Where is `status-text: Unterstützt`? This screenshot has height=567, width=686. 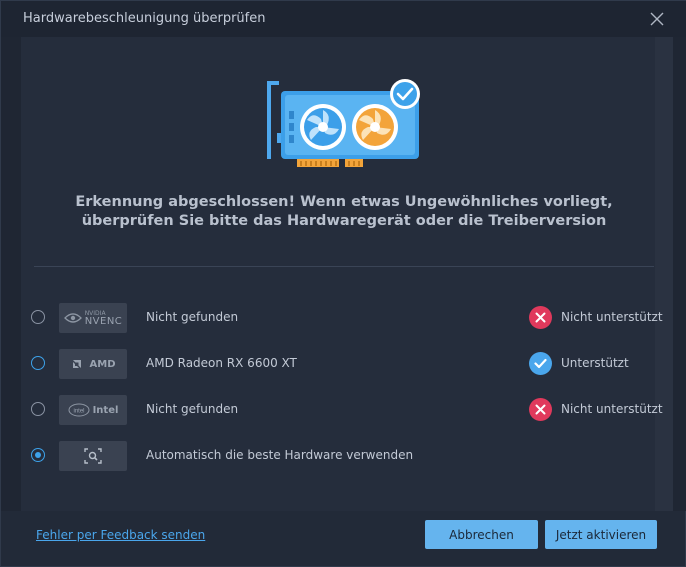
status-text: Unterstützt is located at coordinates (595, 363).